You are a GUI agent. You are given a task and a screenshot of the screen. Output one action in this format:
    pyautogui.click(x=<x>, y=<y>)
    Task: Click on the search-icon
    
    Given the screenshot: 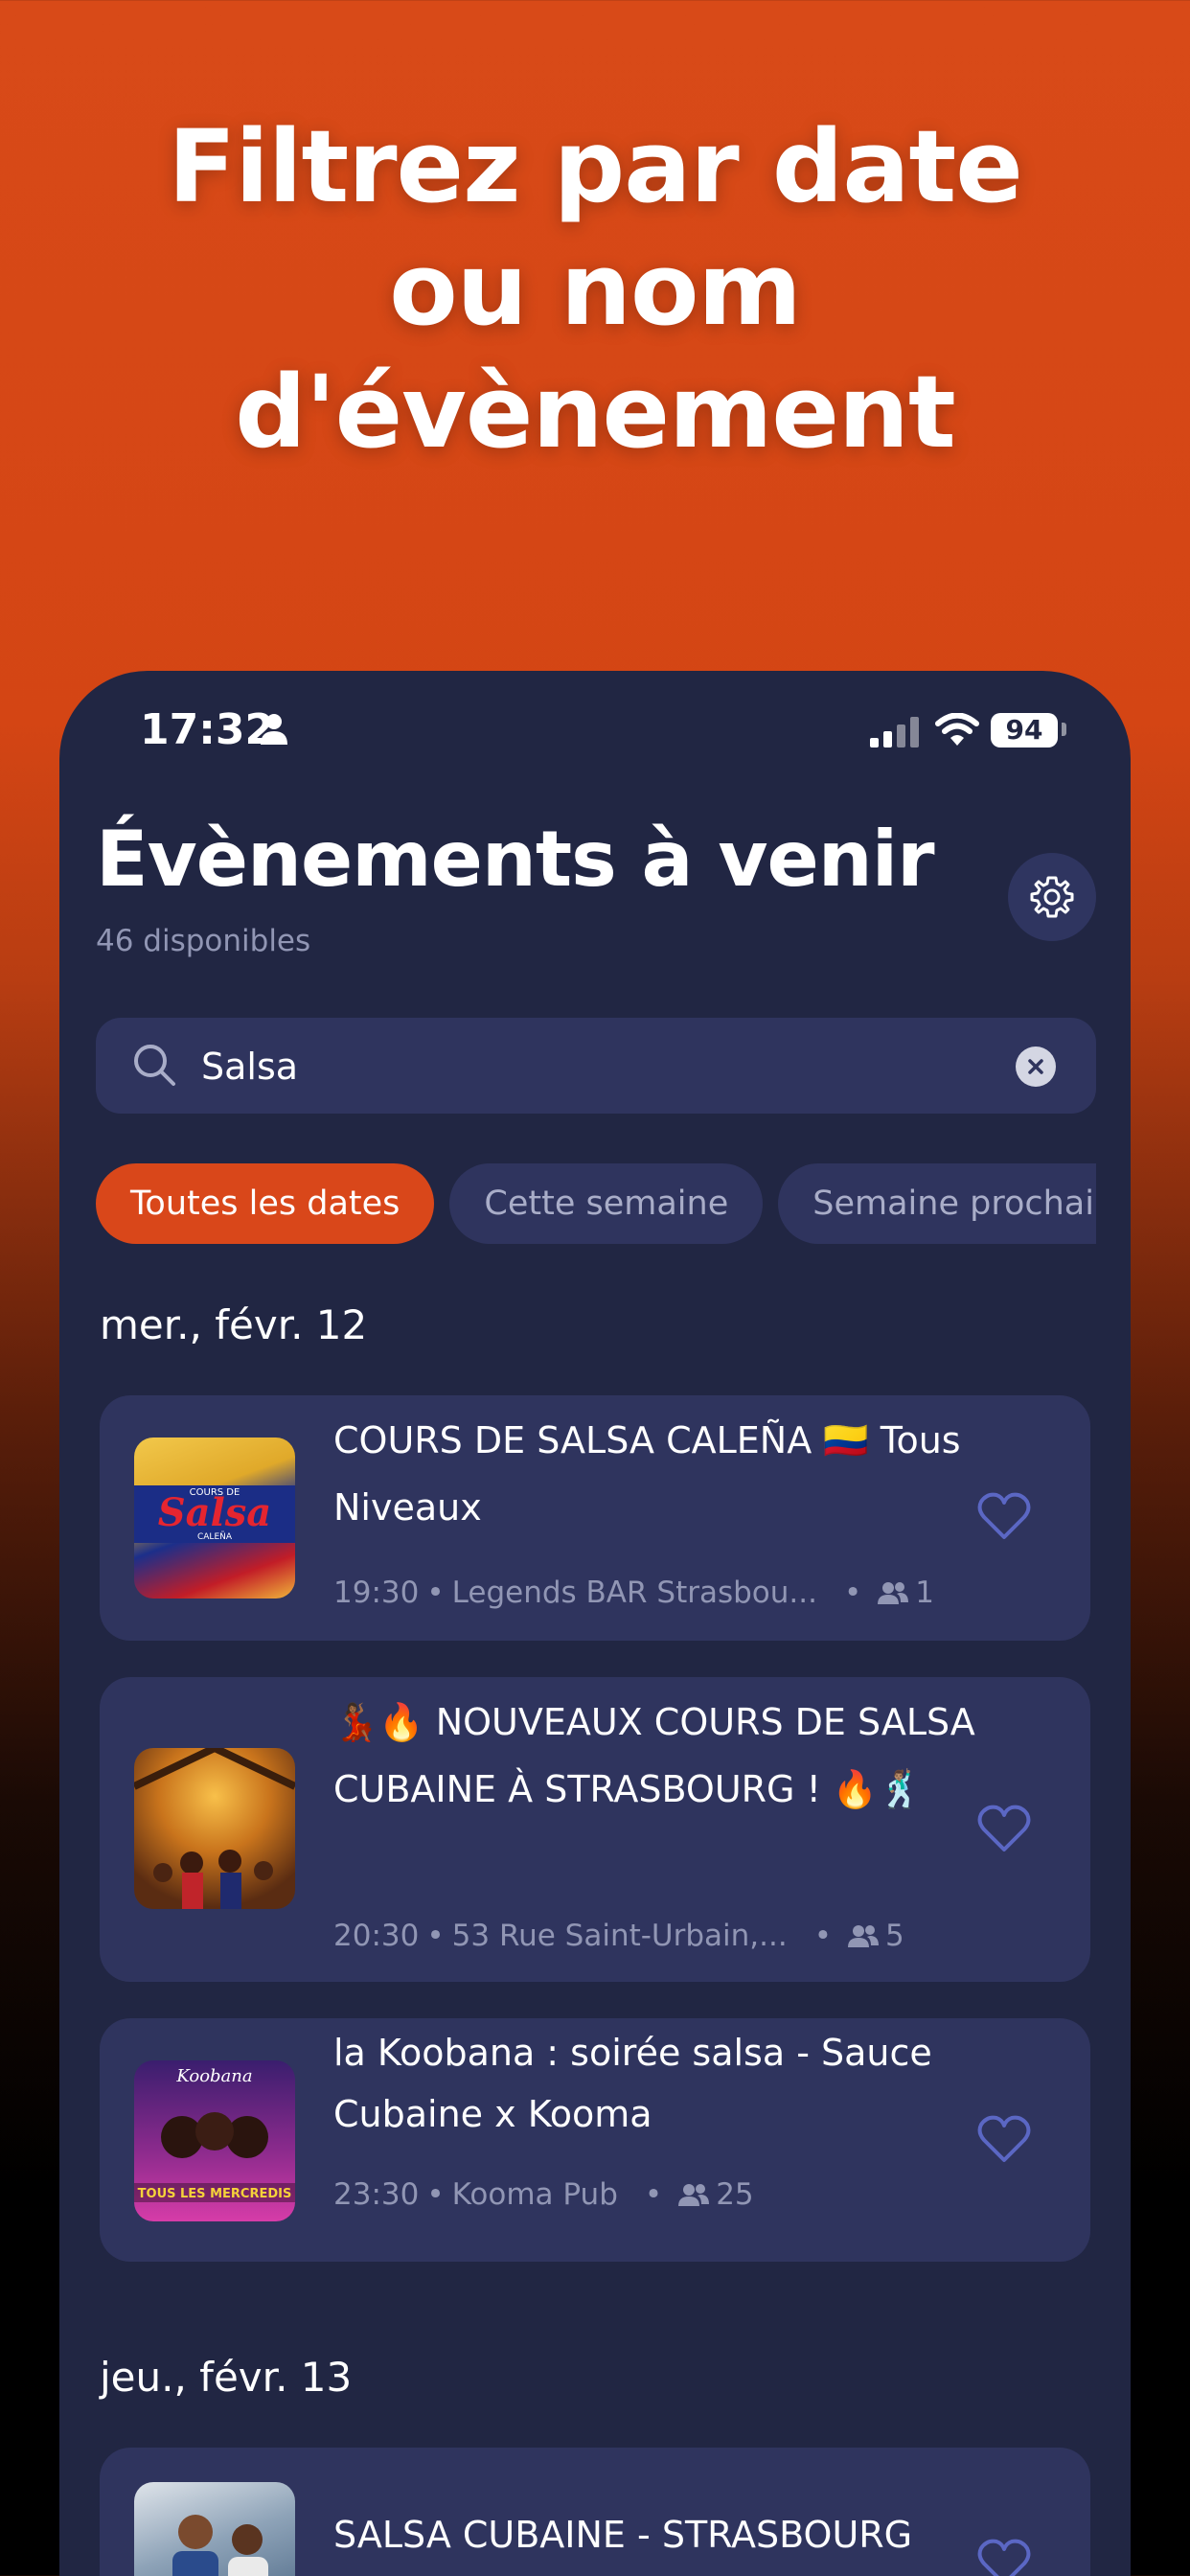 What is the action you would take?
    pyautogui.click(x=155, y=1065)
    